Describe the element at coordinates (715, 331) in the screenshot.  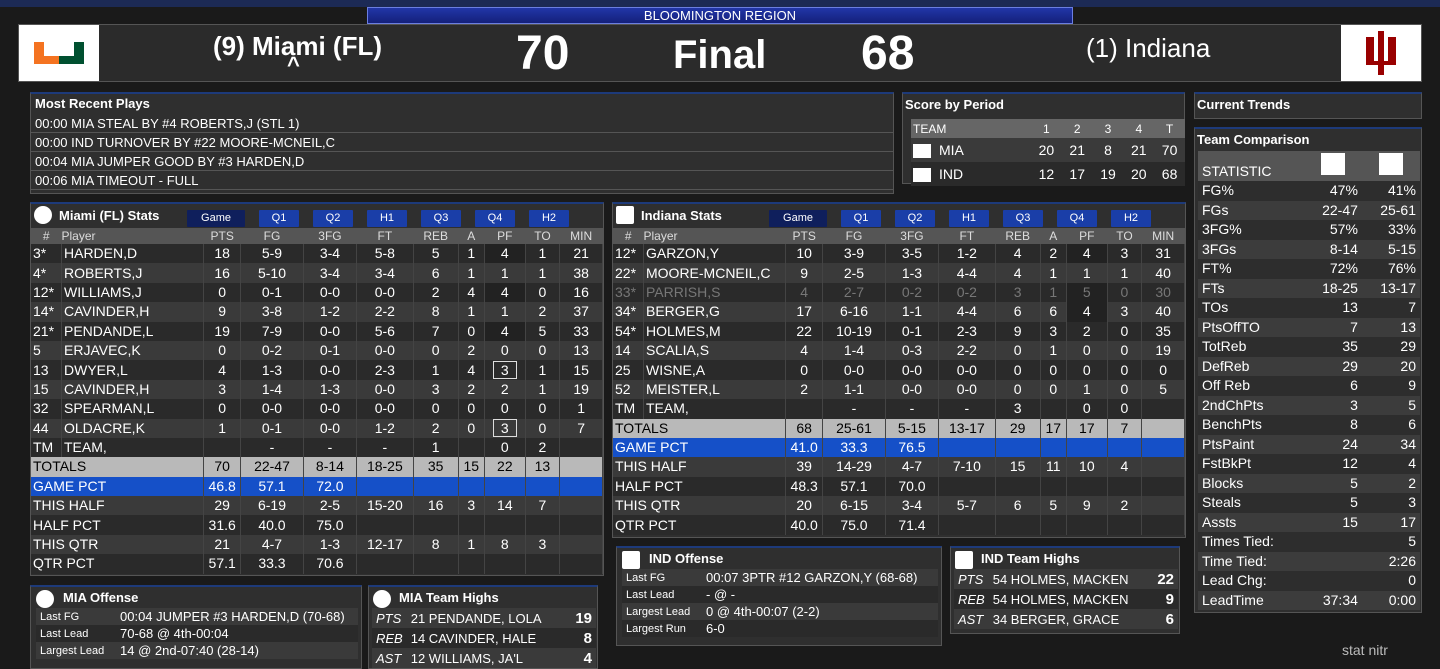
I see `player-name: HOLMES,M` at that location.